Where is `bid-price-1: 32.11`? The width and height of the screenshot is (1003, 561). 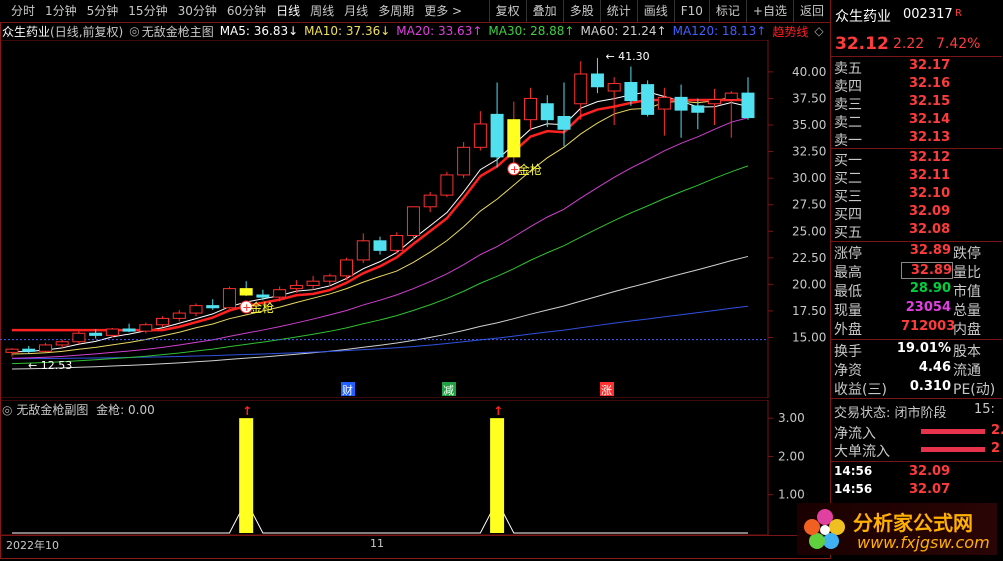 bid-price-1: 32.11 is located at coordinates (930, 175).